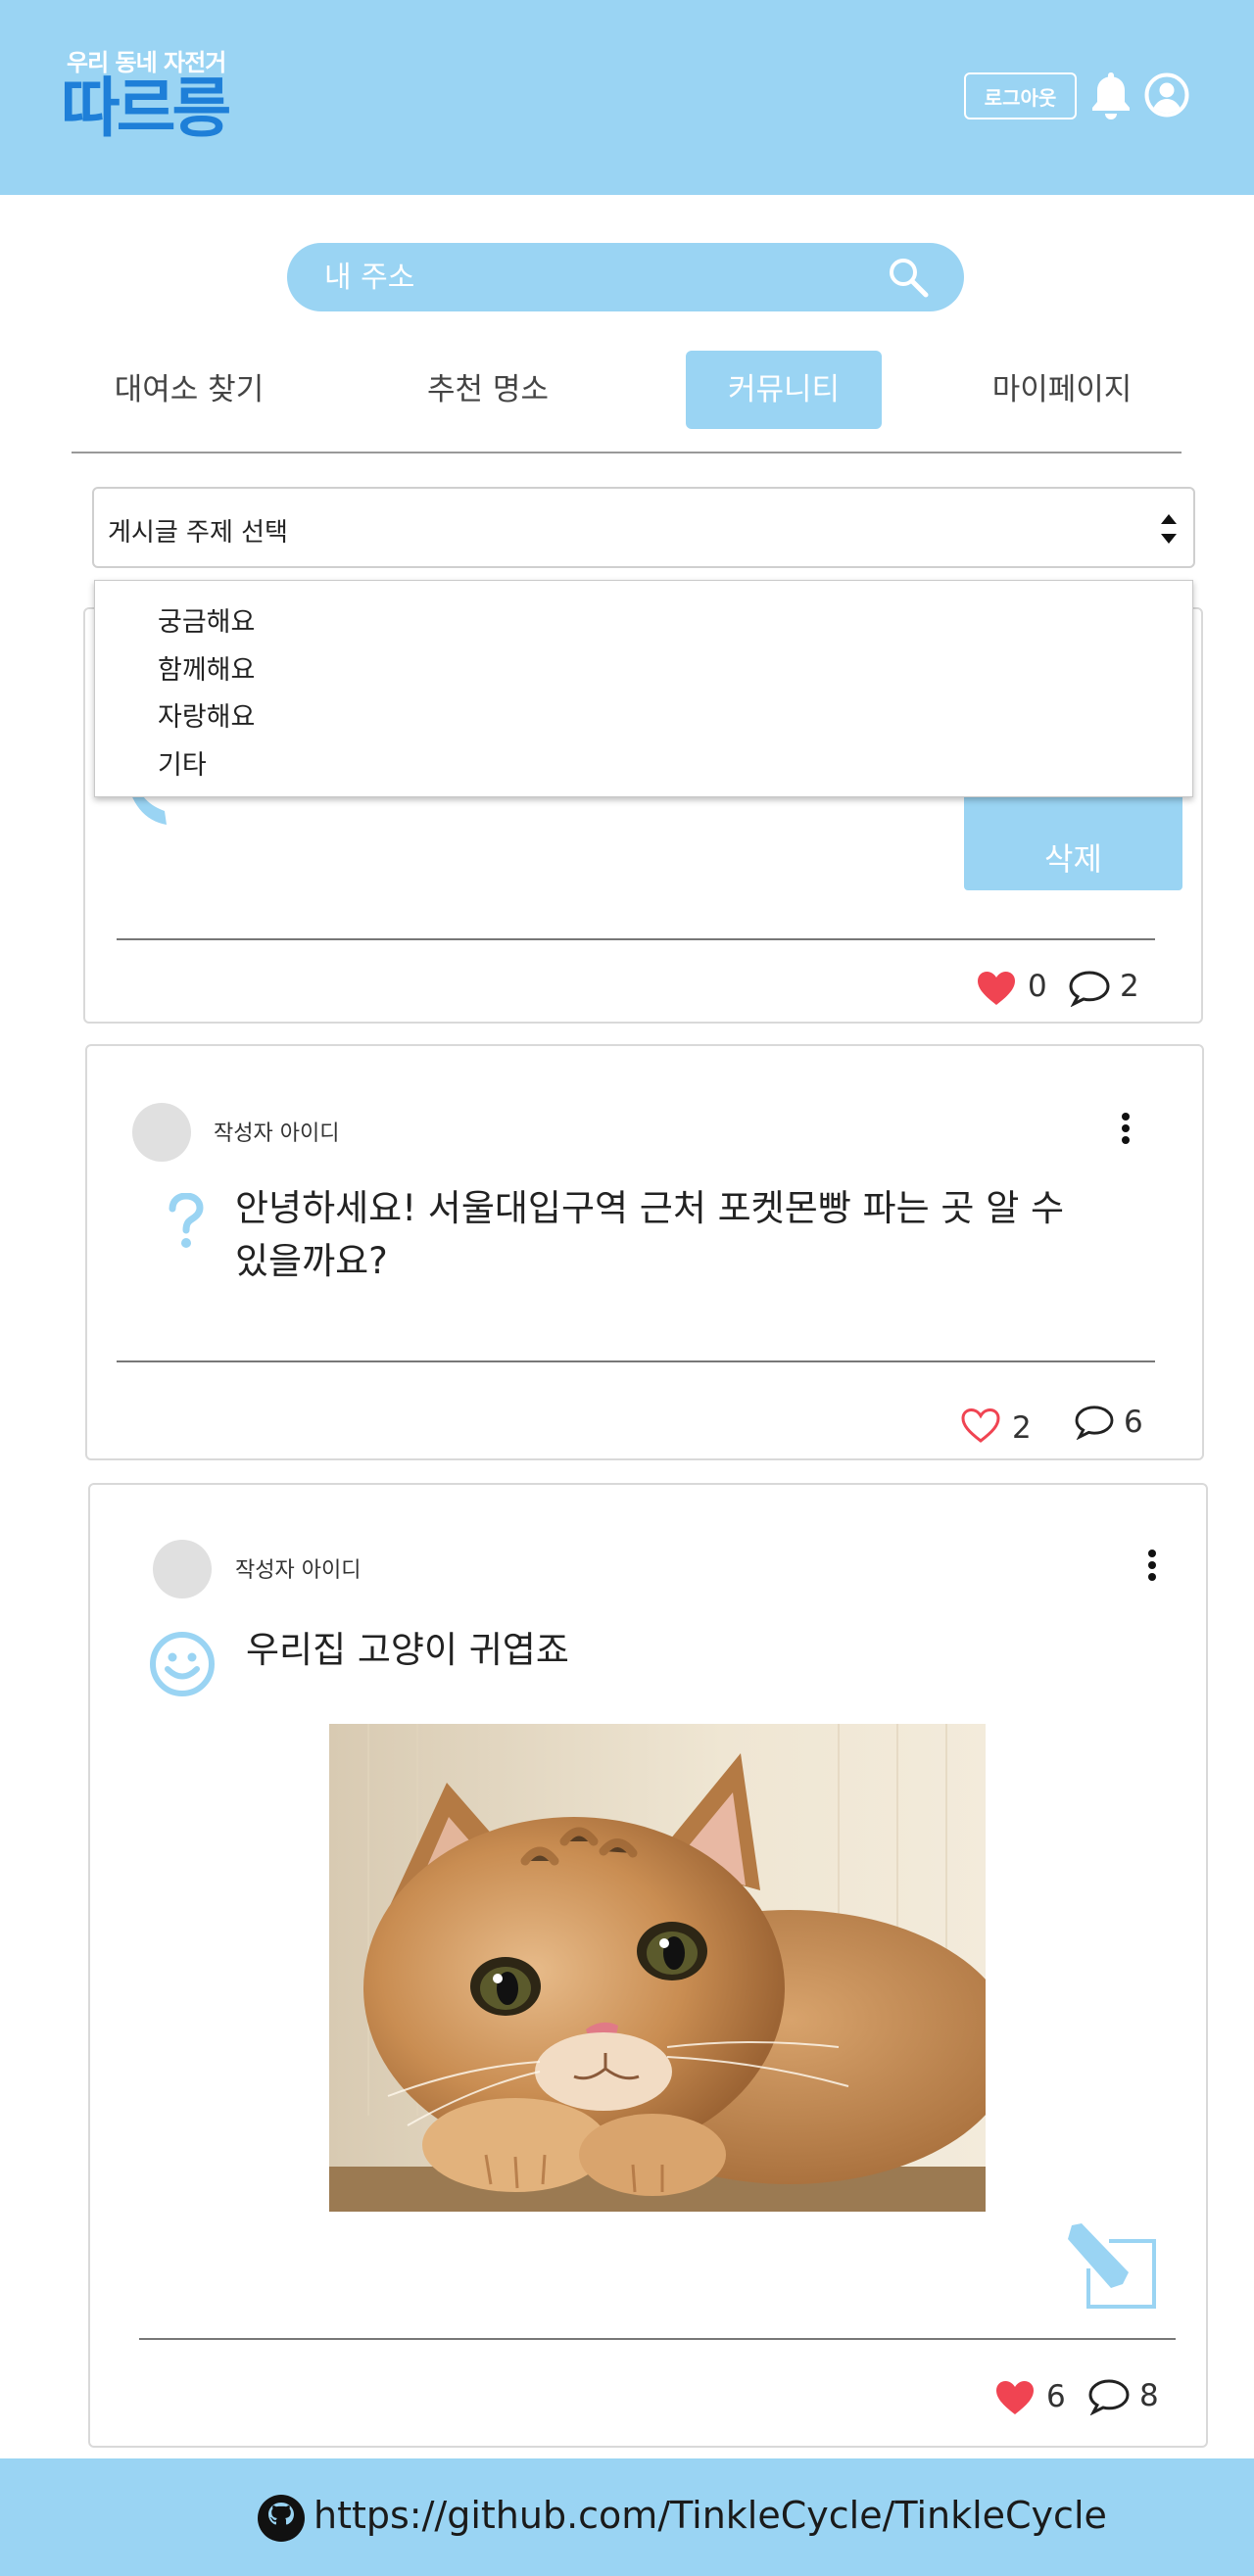 This screenshot has width=1254, height=2576. What do you see at coordinates (1073, 839) in the screenshot?
I see `delete-button: 삭제` at bounding box center [1073, 839].